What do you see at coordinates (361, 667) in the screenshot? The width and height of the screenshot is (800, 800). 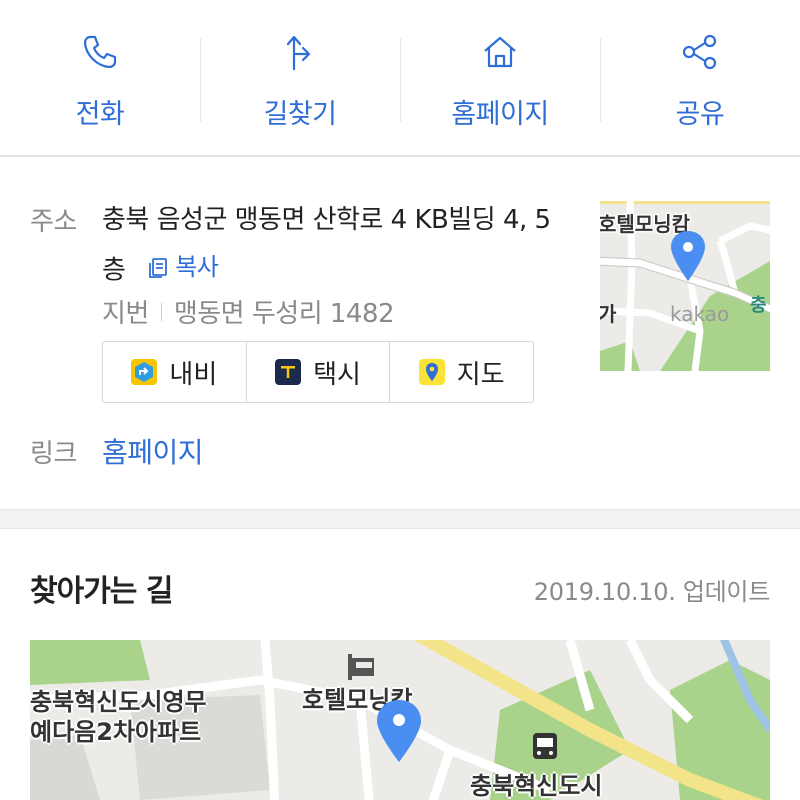 I see `hotel-icon` at bounding box center [361, 667].